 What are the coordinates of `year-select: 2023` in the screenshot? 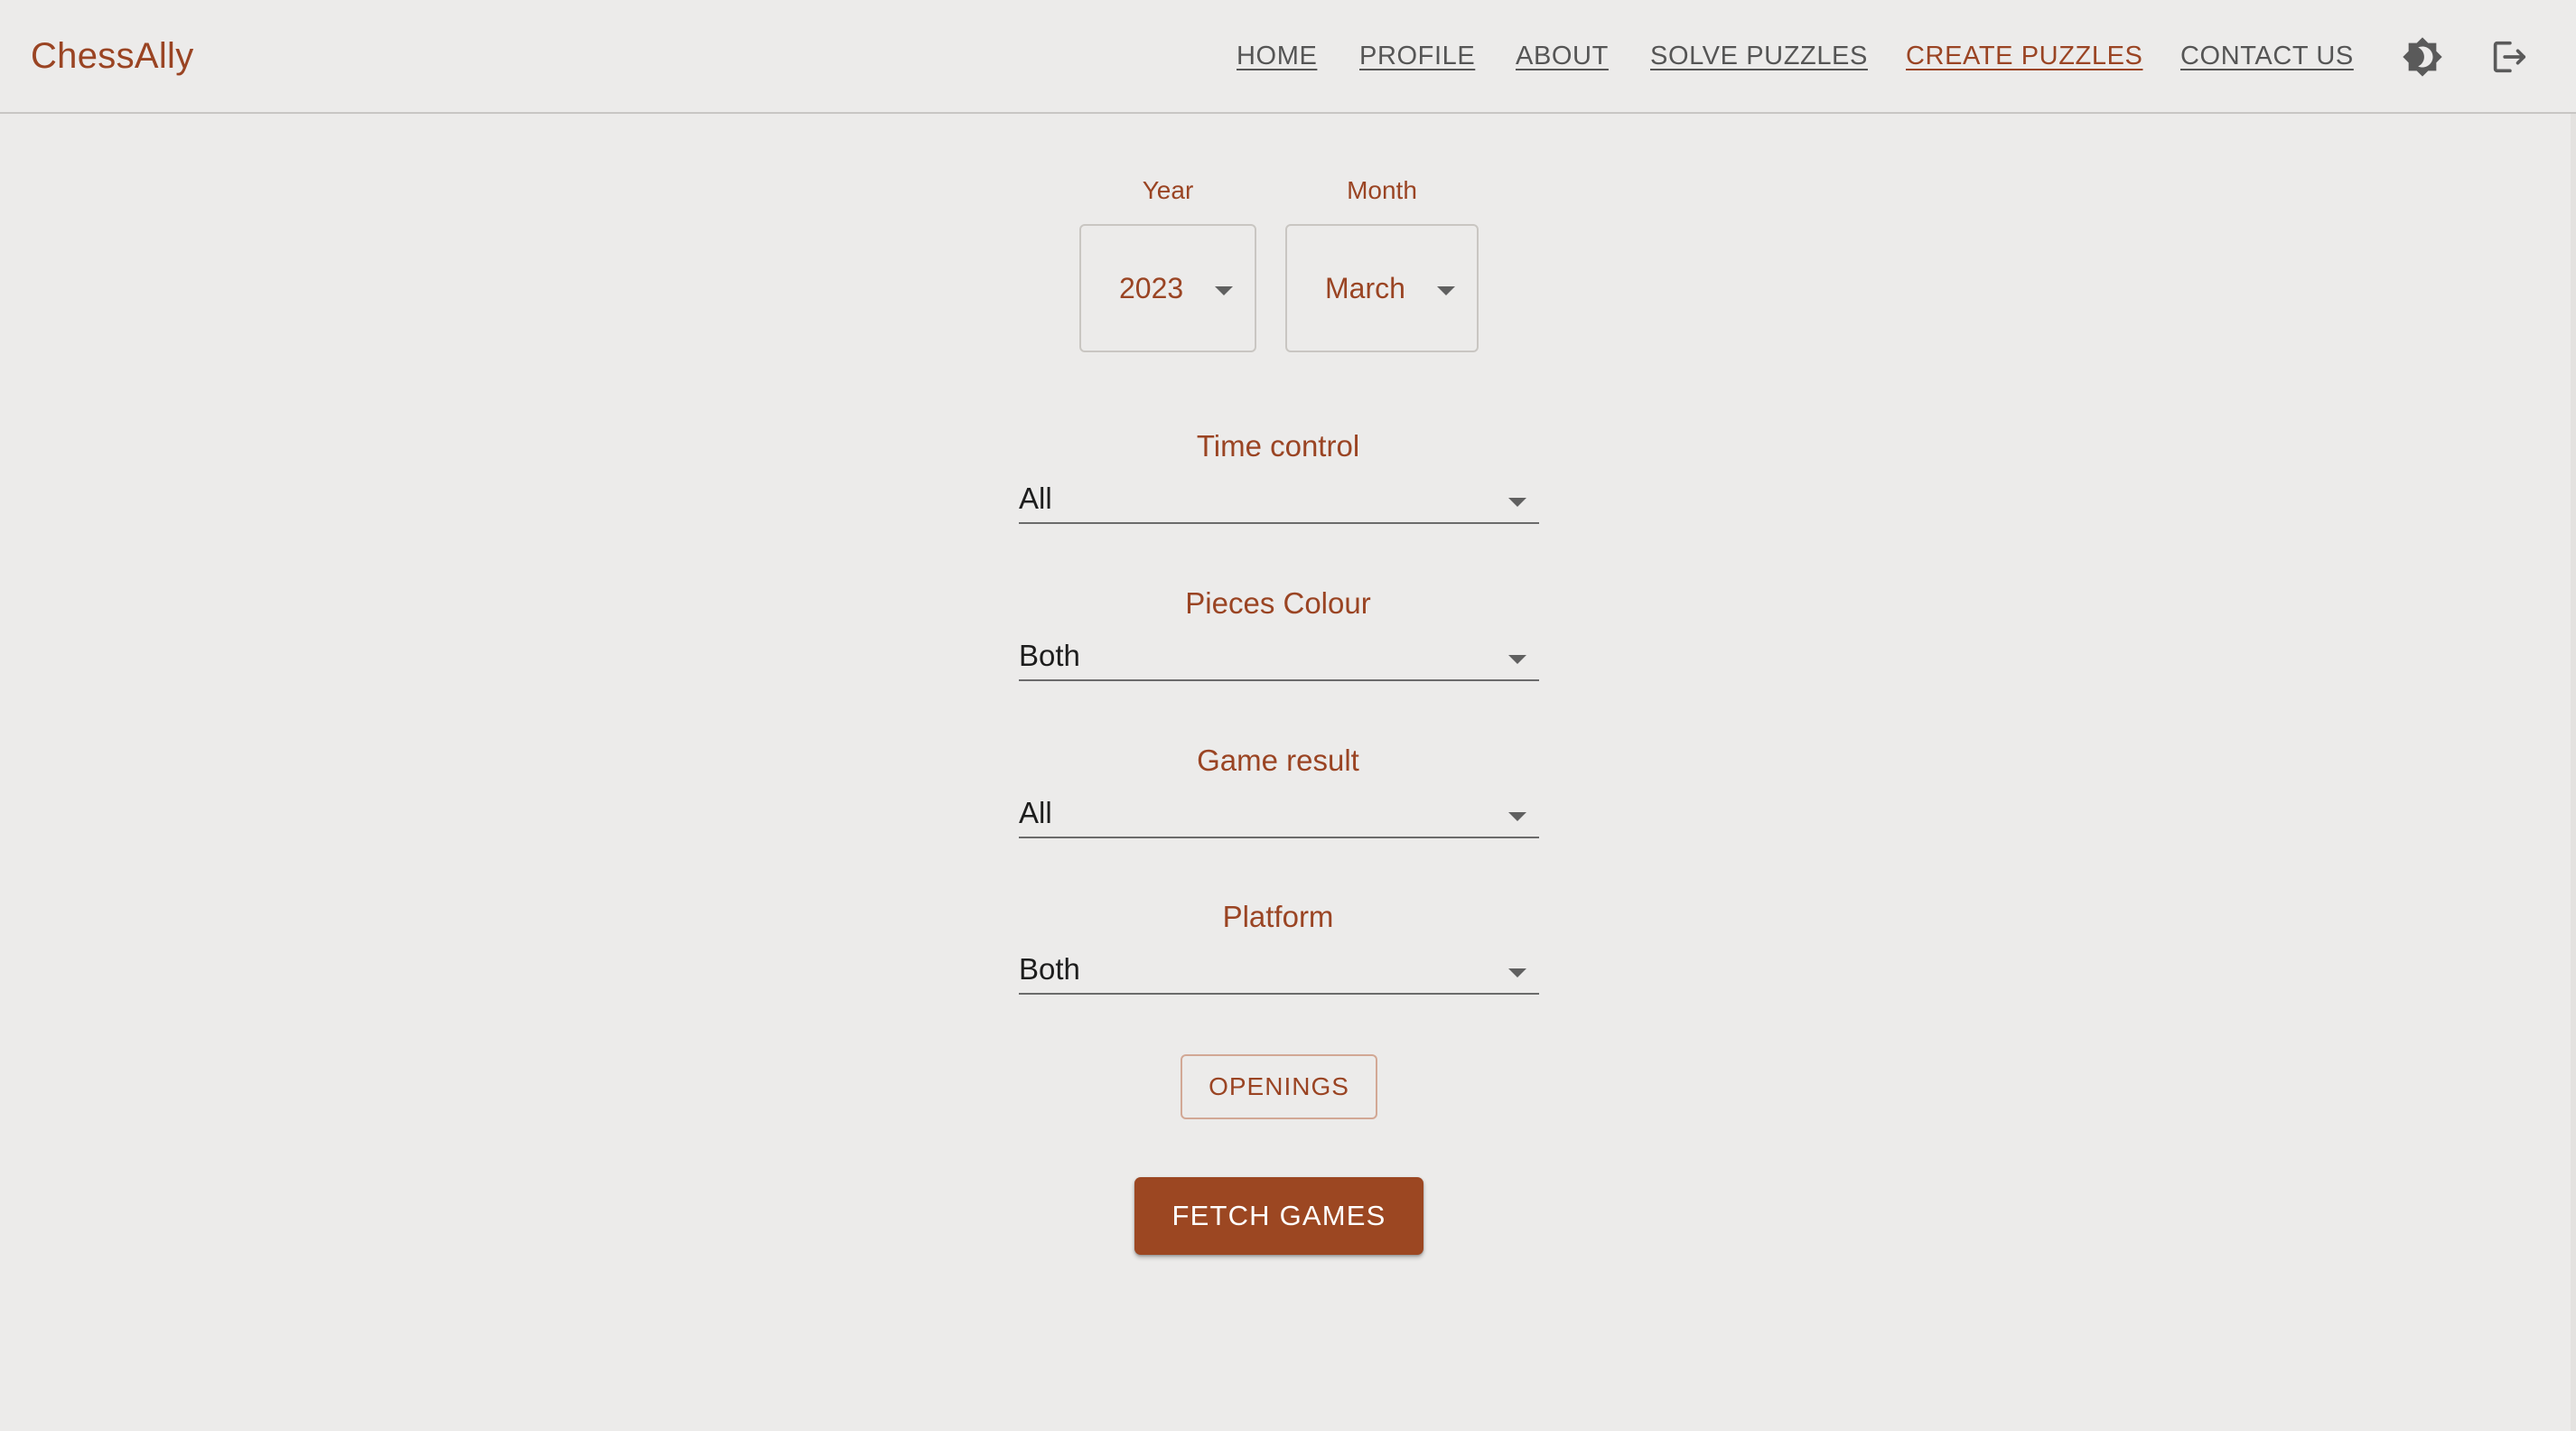 It's located at (1167, 288).